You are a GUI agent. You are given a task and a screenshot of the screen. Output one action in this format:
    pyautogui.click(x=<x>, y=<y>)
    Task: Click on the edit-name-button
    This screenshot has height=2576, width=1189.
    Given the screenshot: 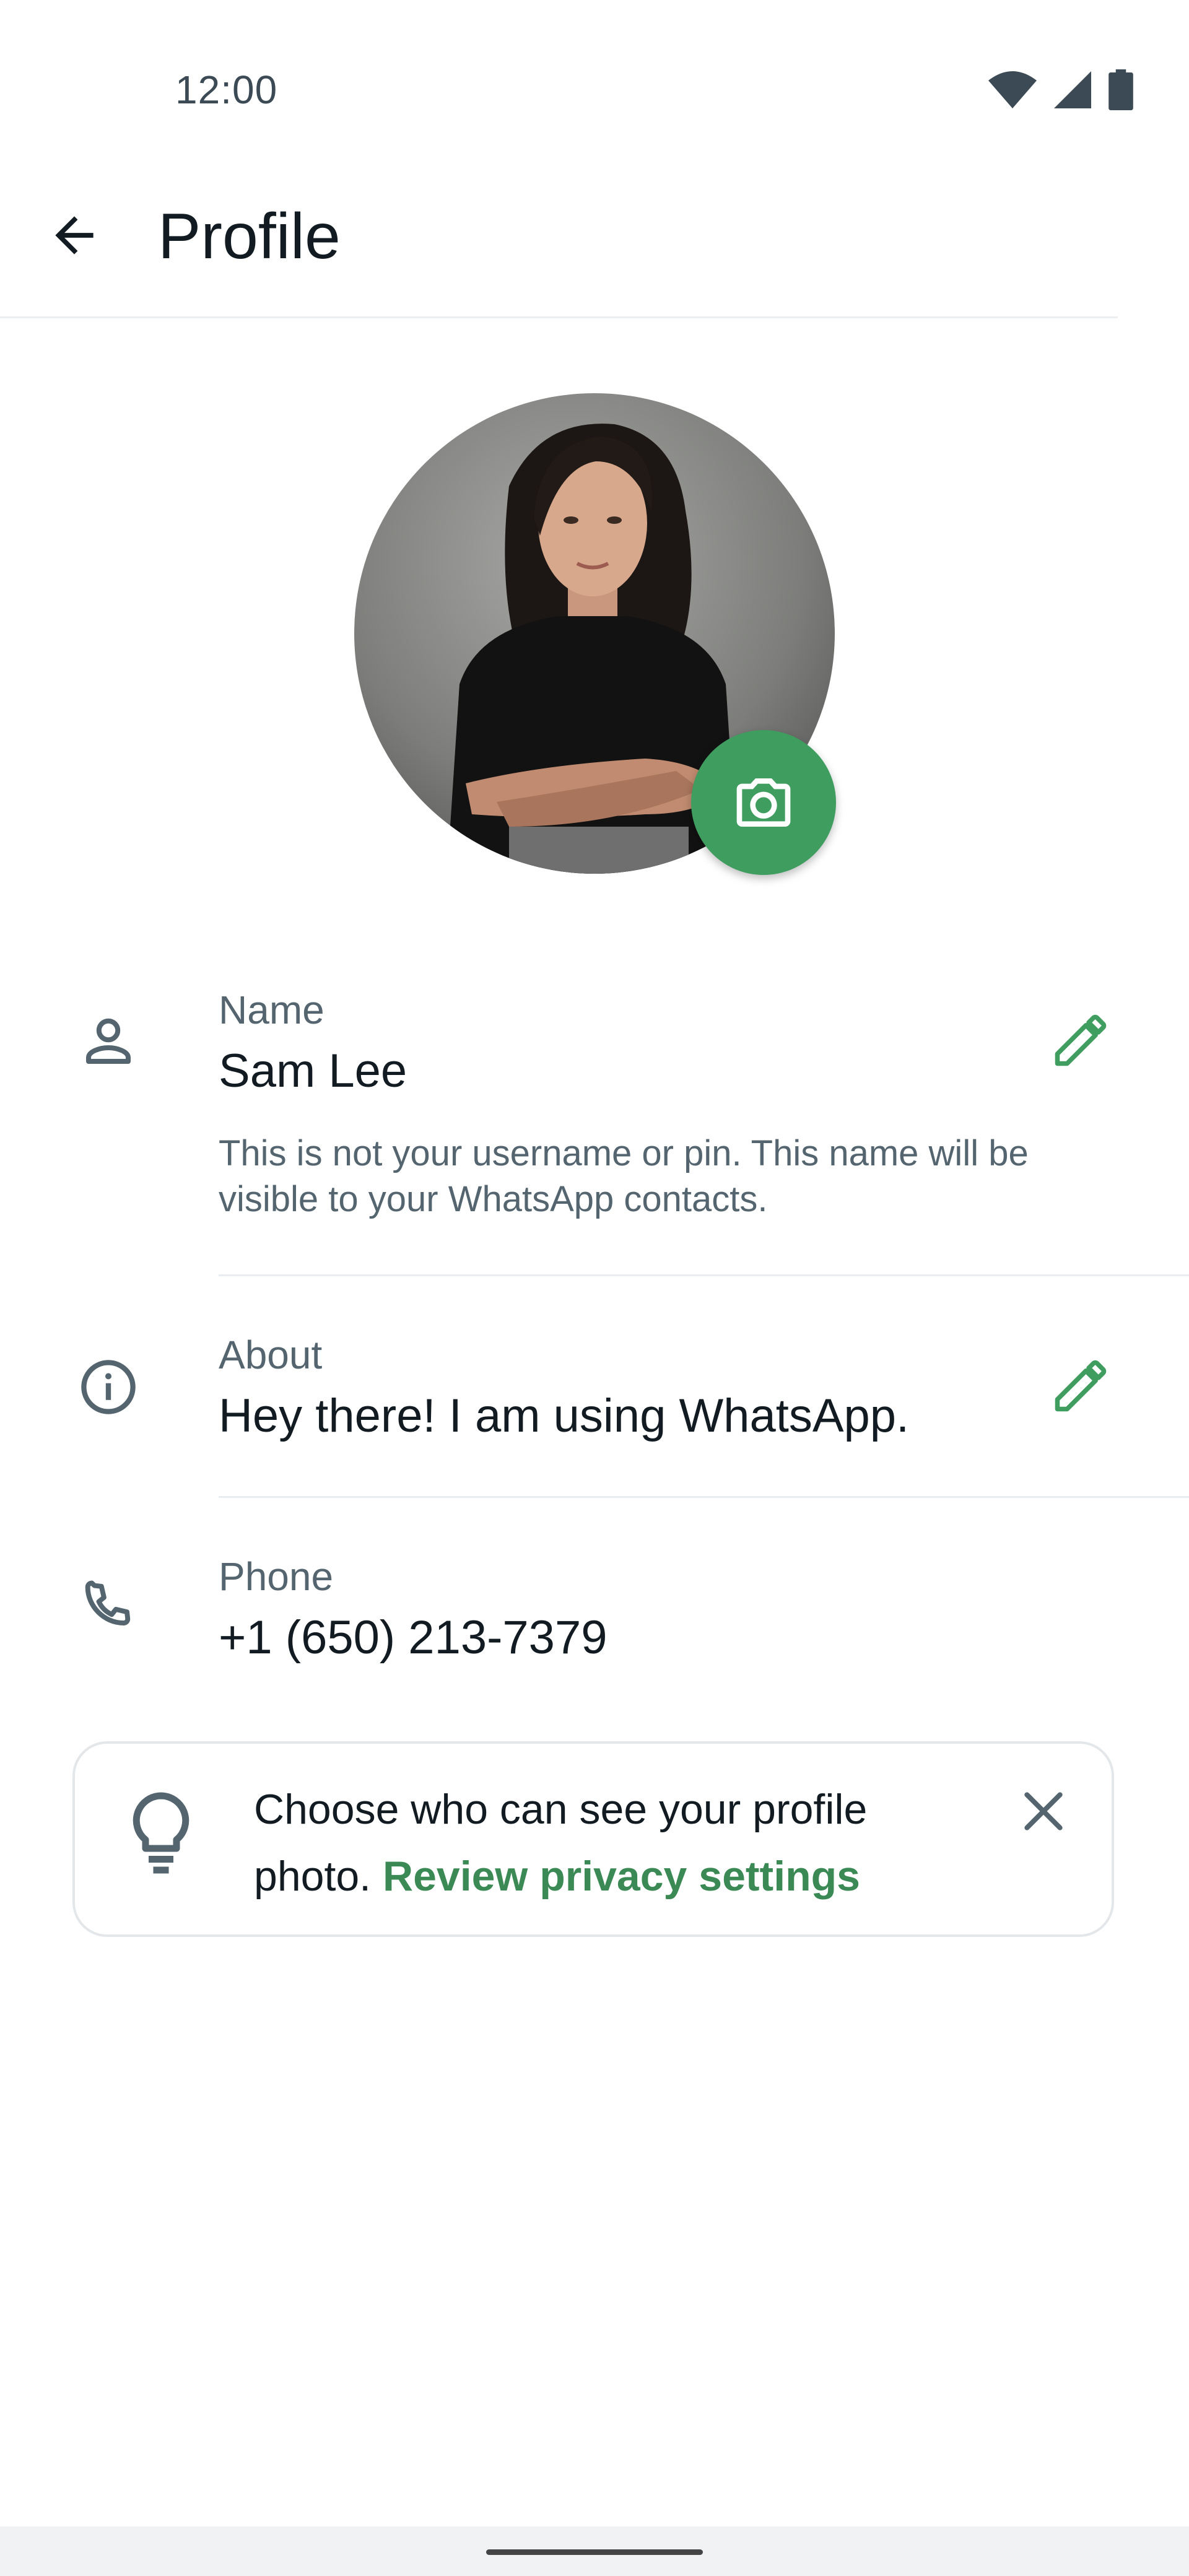 What is the action you would take?
    pyautogui.click(x=1080, y=1040)
    